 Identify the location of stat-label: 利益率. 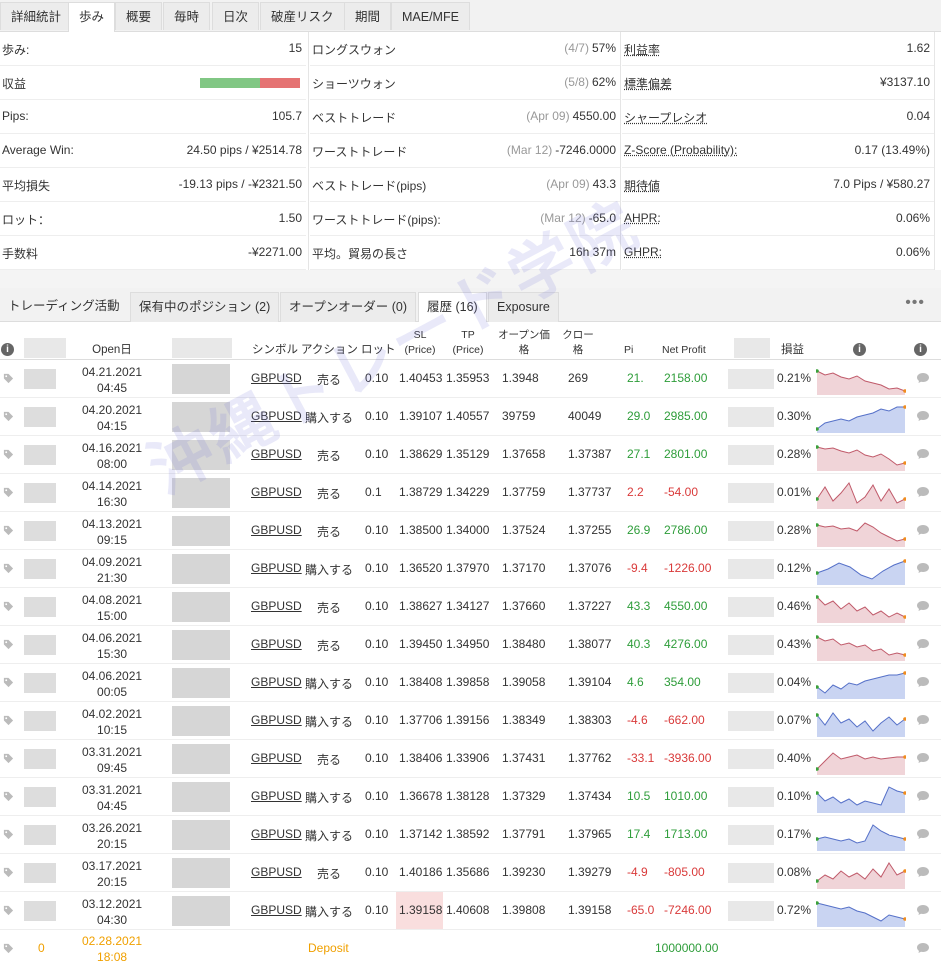
(642, 49).